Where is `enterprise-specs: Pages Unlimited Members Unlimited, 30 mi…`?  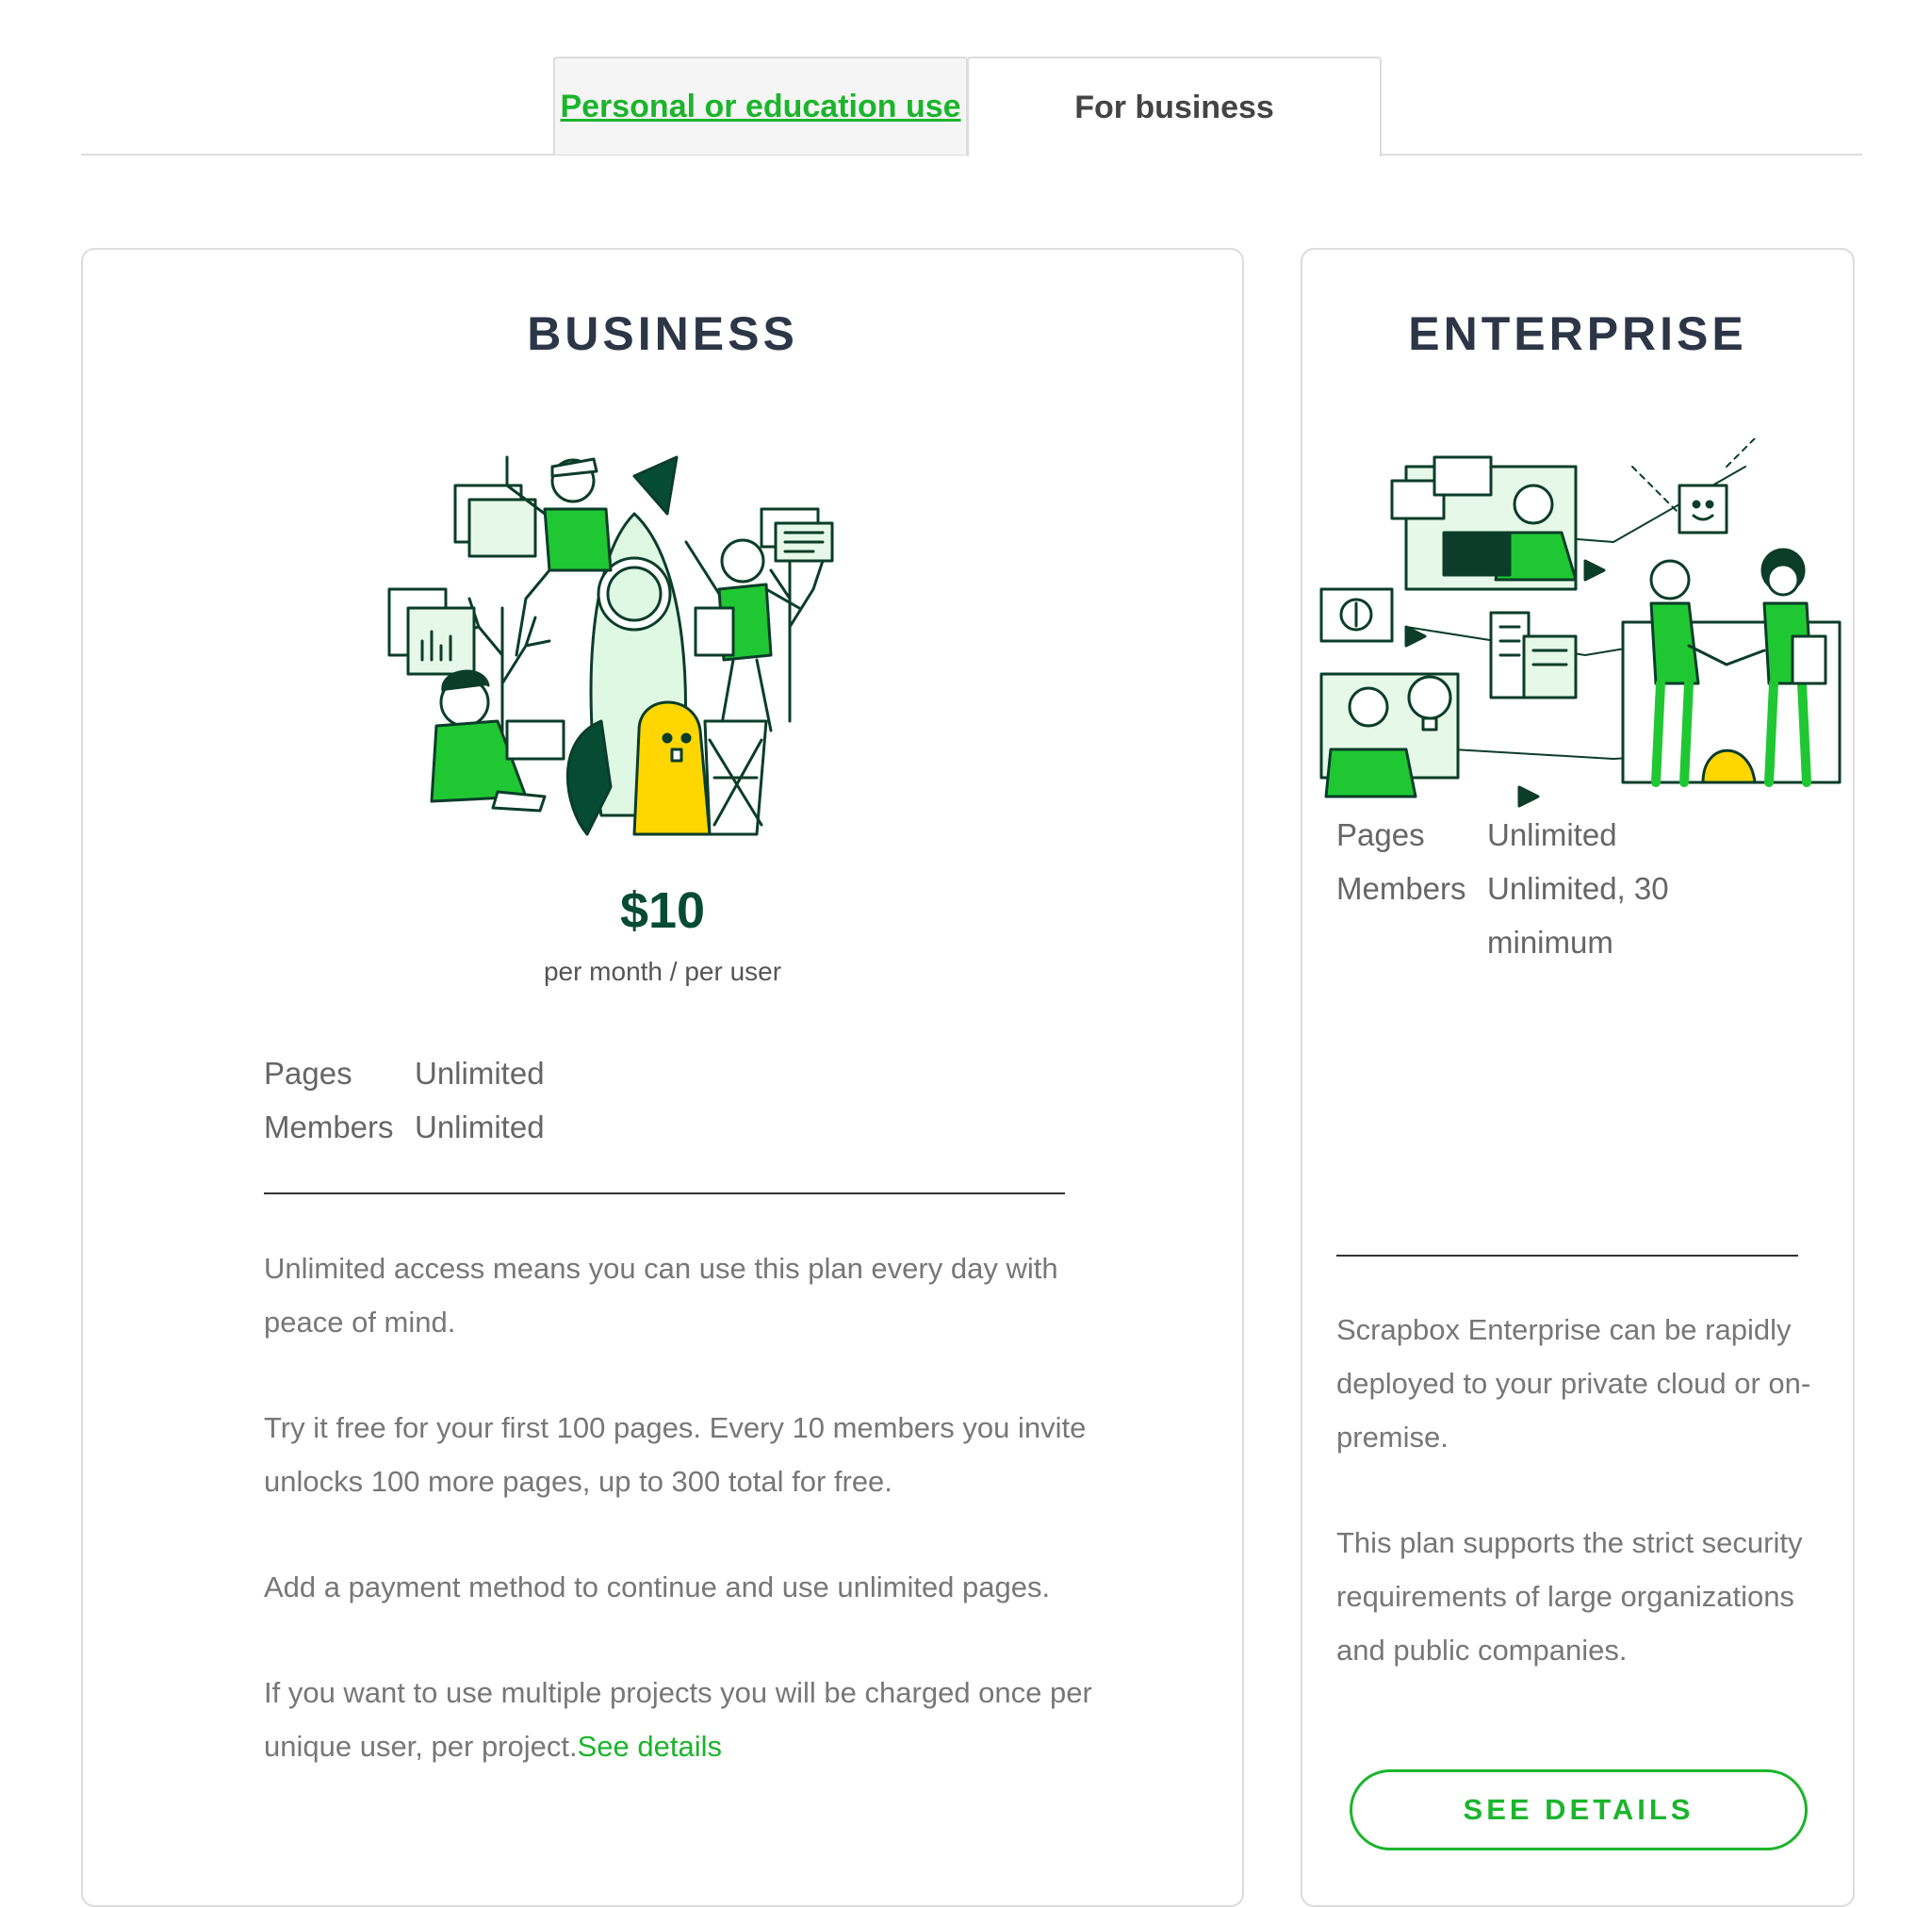
enterprise-specs: Pages Unlimited Members Unlimited, 30 mi… is located at coordinates (1581, 888).